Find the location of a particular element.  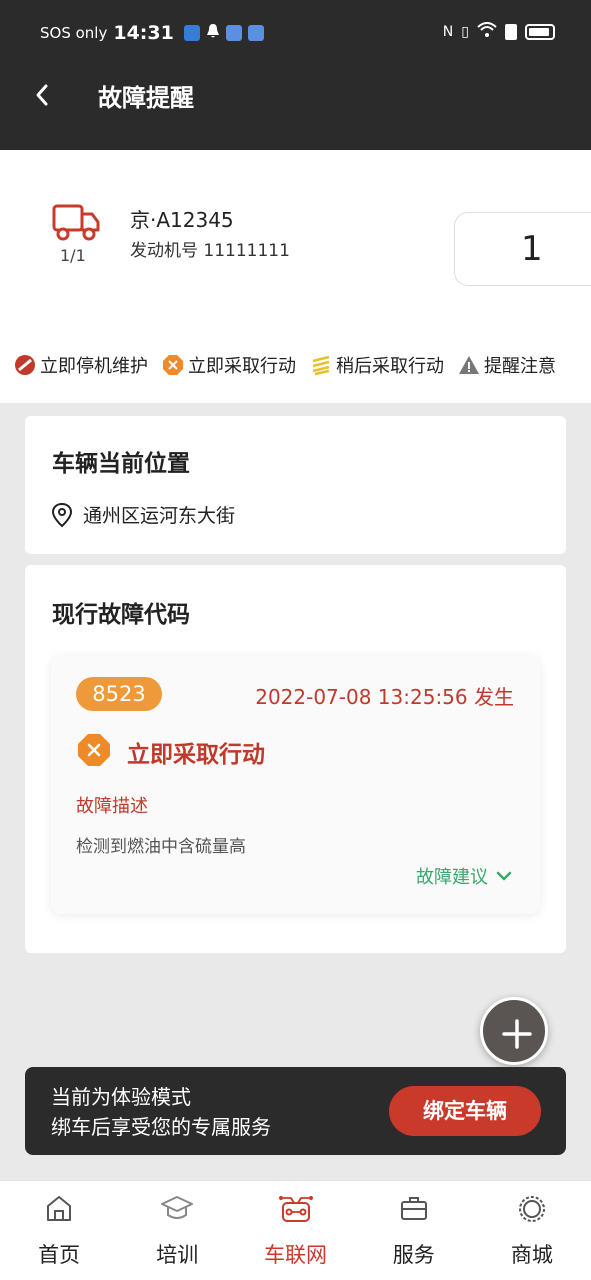

page-title: 故障提醒 is located at coordinates (146, 98).